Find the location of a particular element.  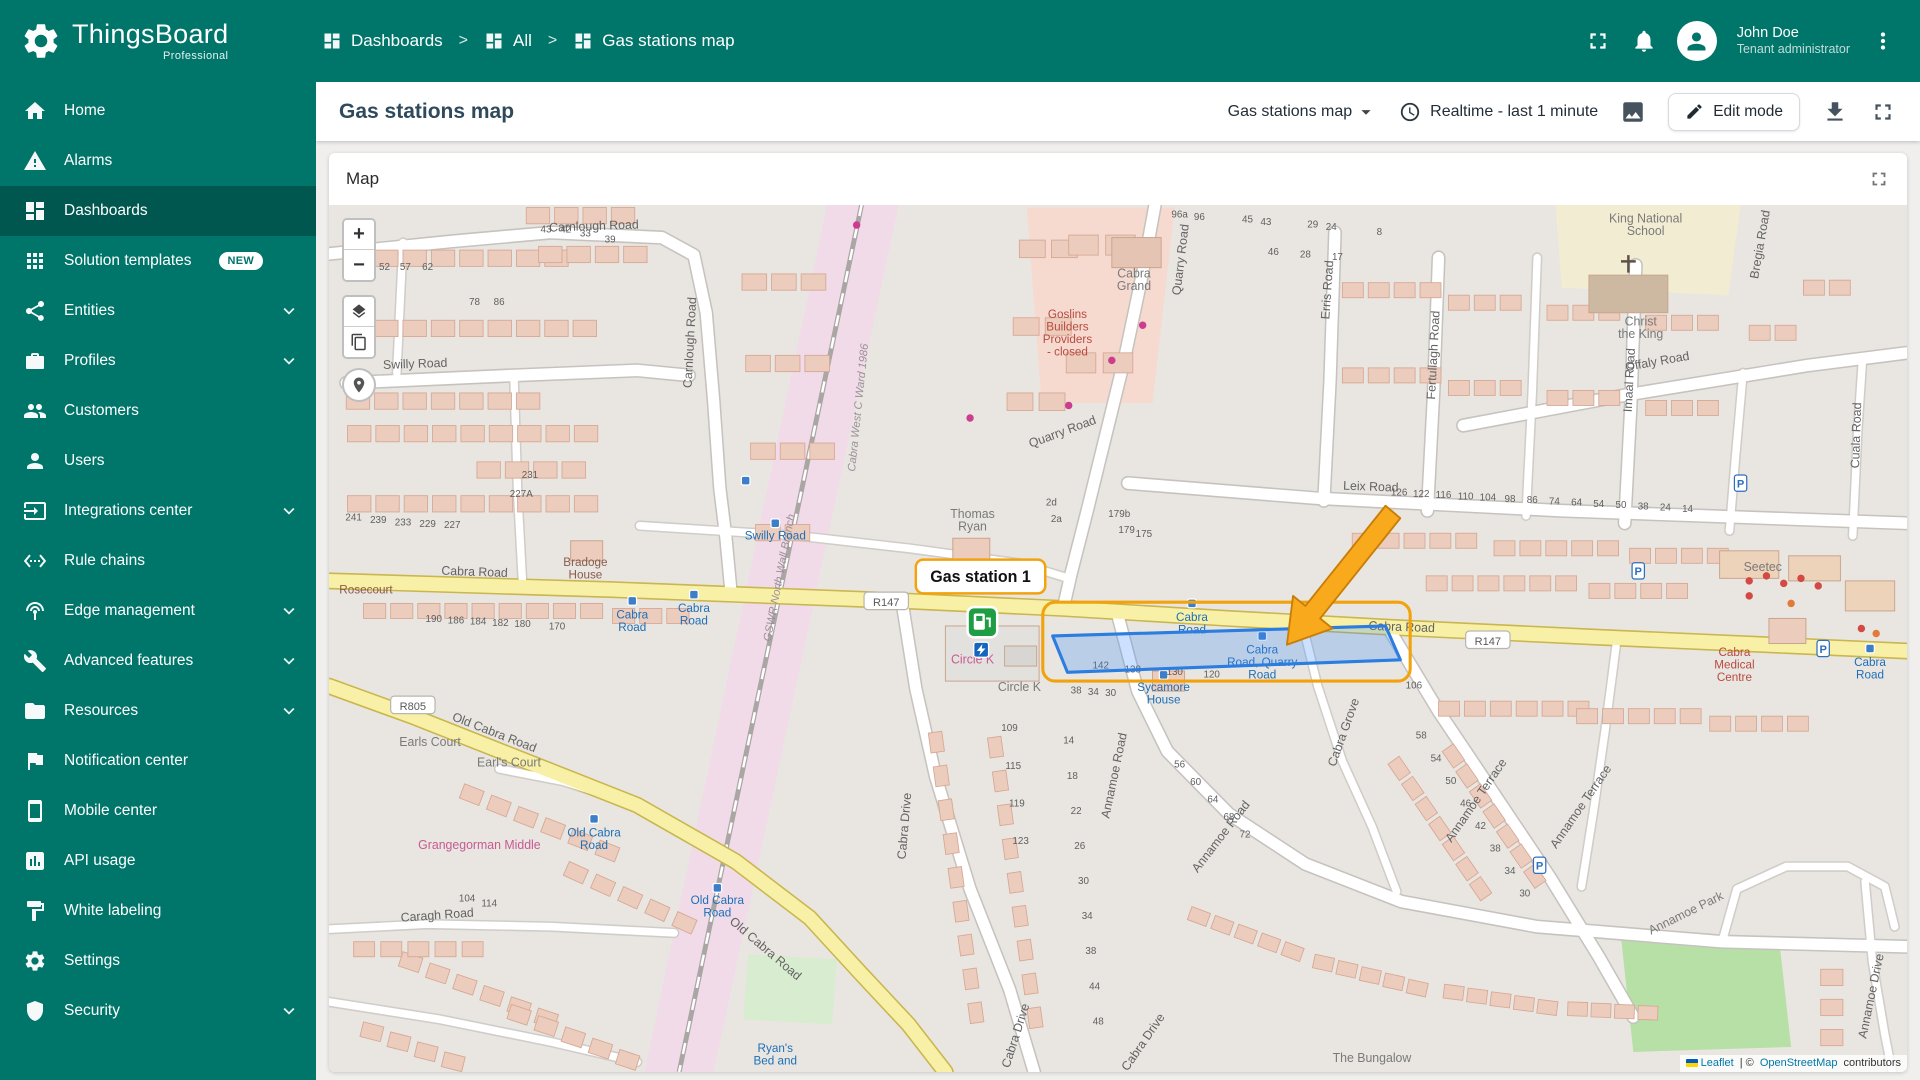

sidebar-item-security: Security is located at coordinates (158, 1011).